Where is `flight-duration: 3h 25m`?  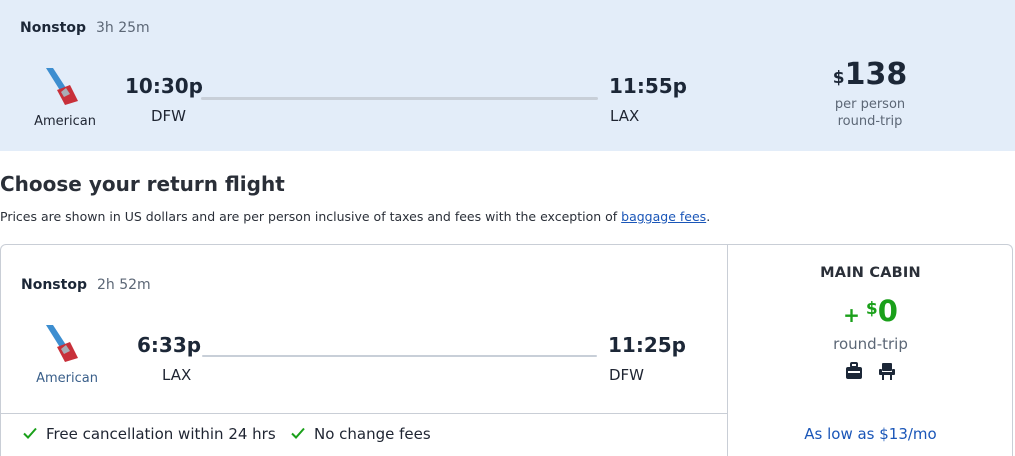 flight-duration: 3h 25m is located at coordinates (123, 28).